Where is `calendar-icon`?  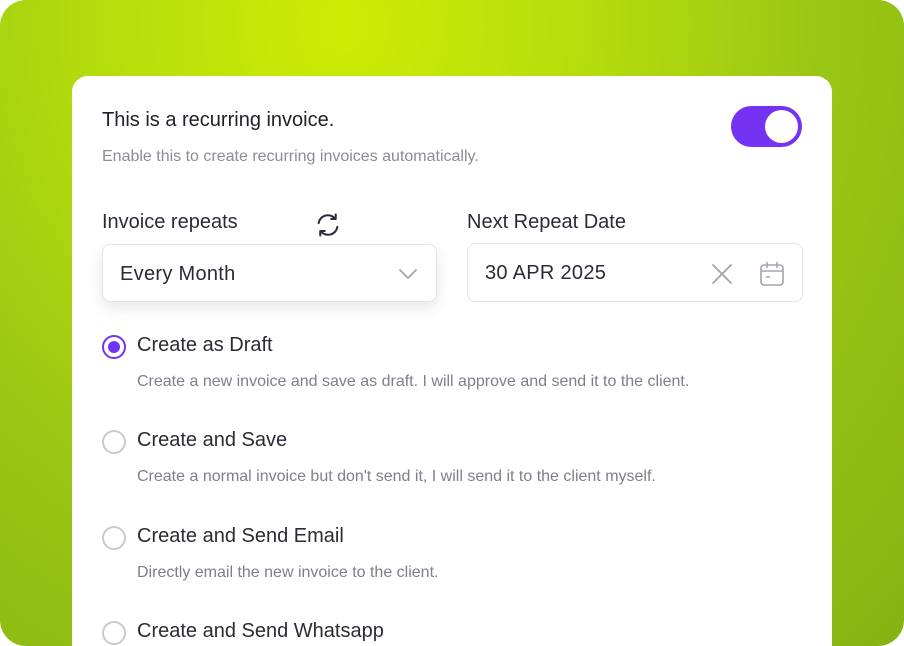
calendar-icon is located at coordinates (772, 274).